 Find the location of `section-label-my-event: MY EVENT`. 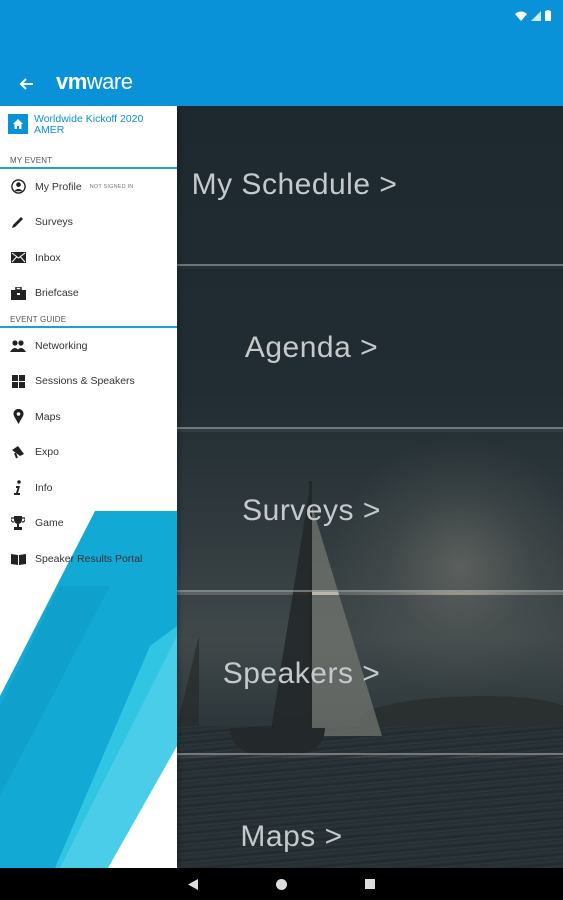

section-label-my-event: MY EVENT is located at coordinates (88, 160).